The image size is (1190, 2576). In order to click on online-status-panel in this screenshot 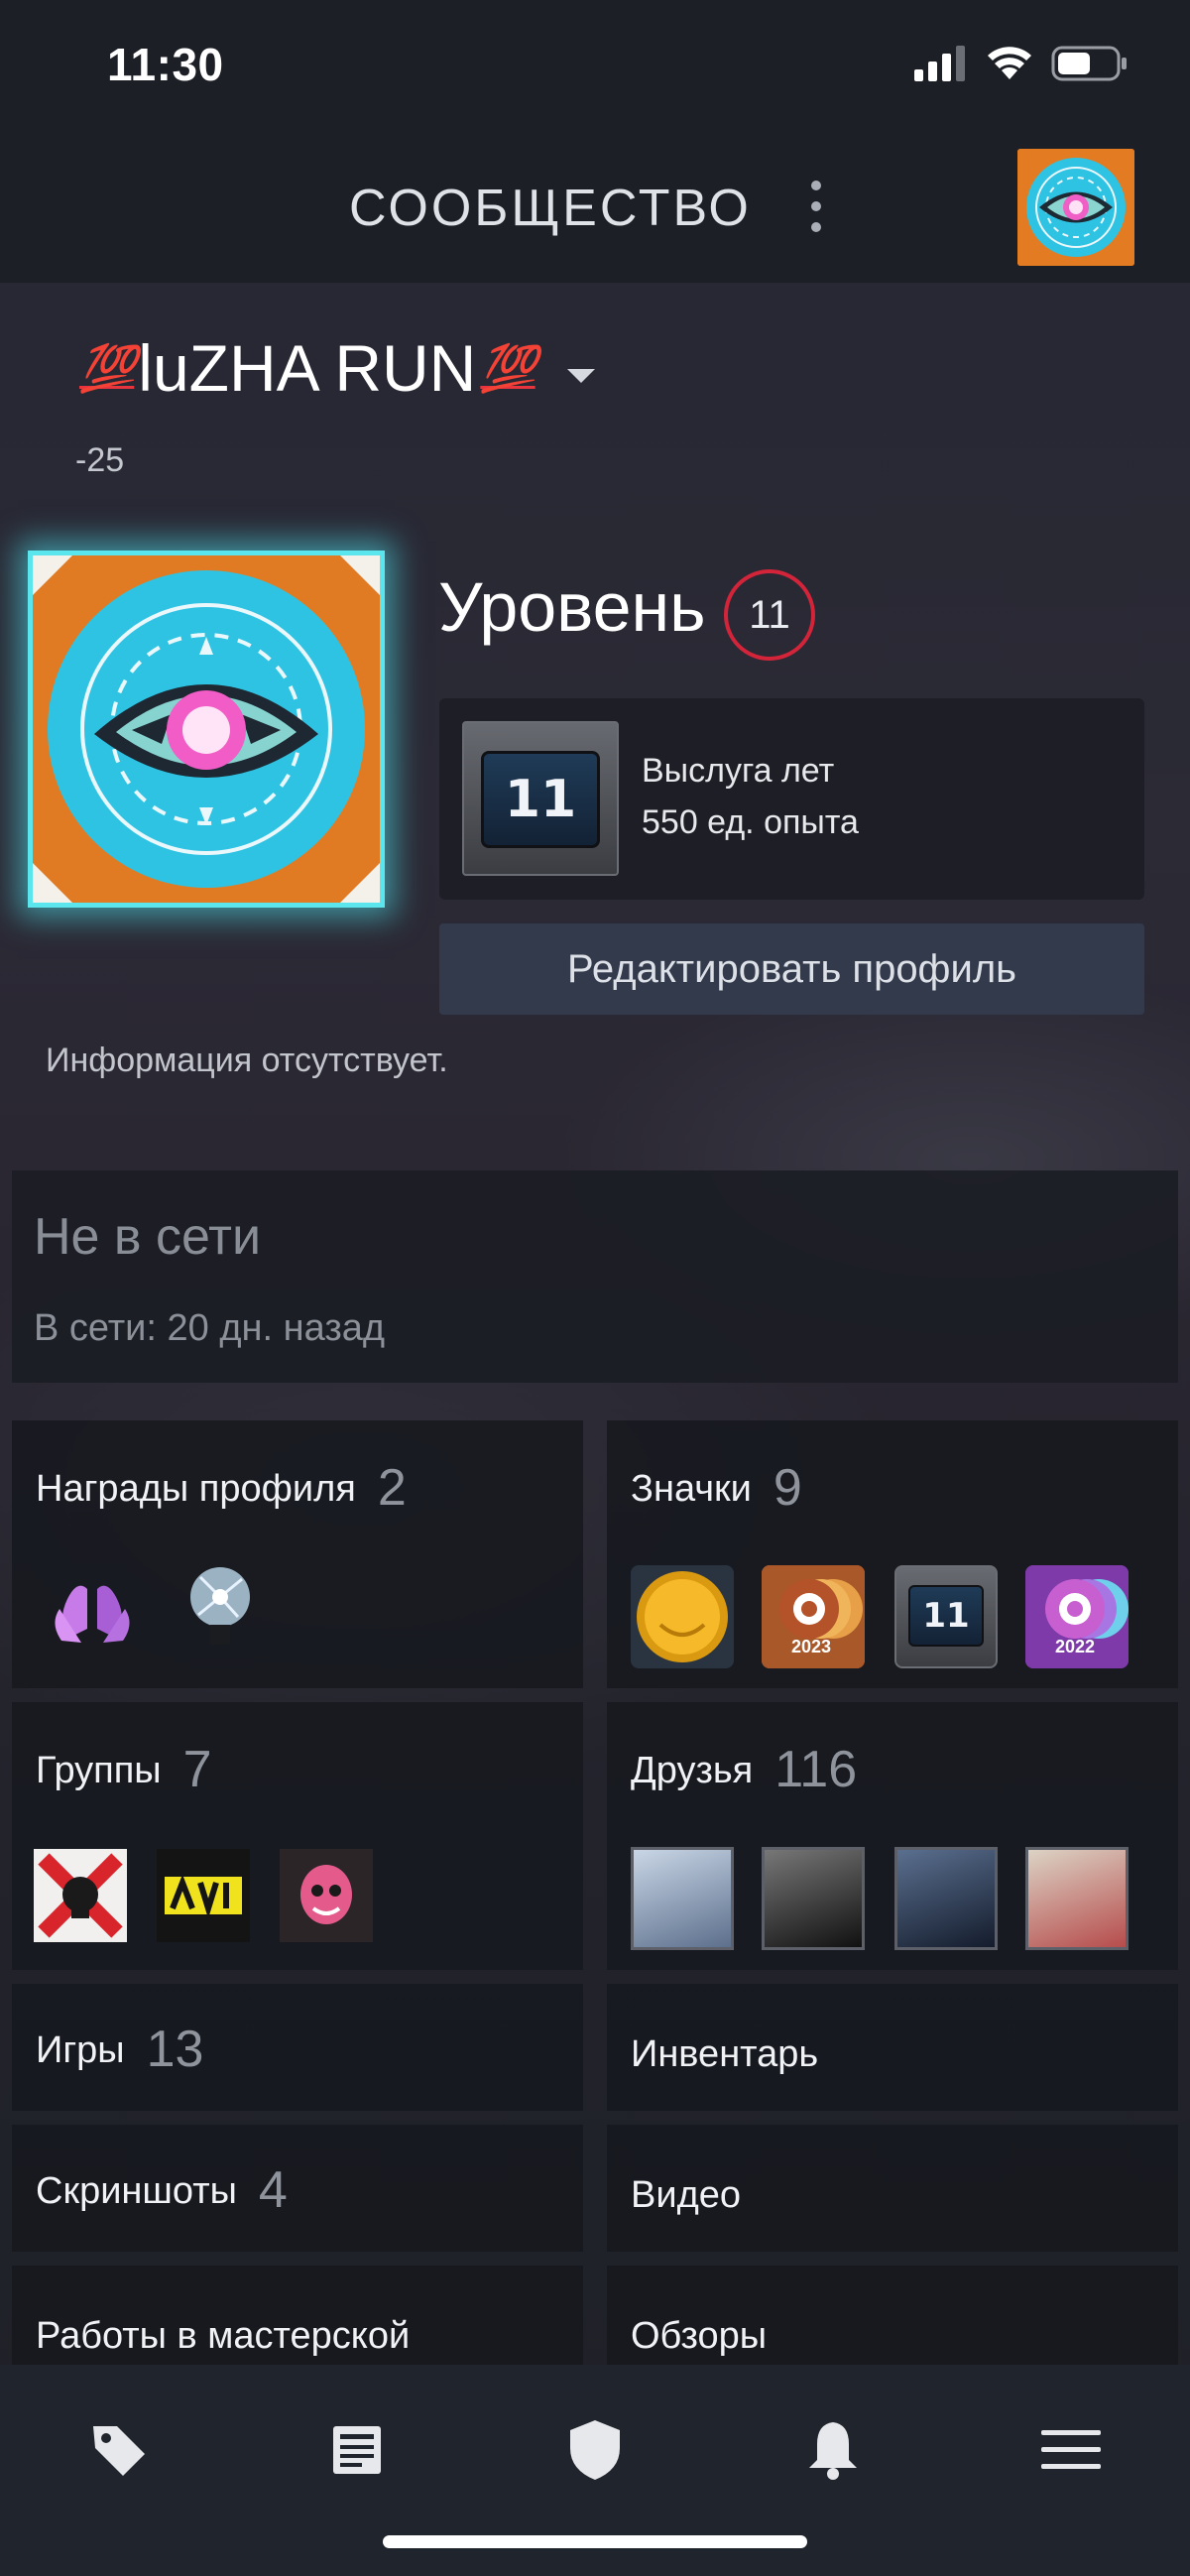, I will do `click(595, 1276)`.